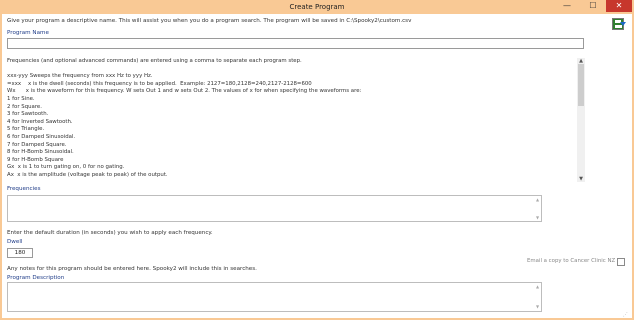  Describe the element at coordinates (295, 43) in the screenshot. I see `program-name-input` at that location.